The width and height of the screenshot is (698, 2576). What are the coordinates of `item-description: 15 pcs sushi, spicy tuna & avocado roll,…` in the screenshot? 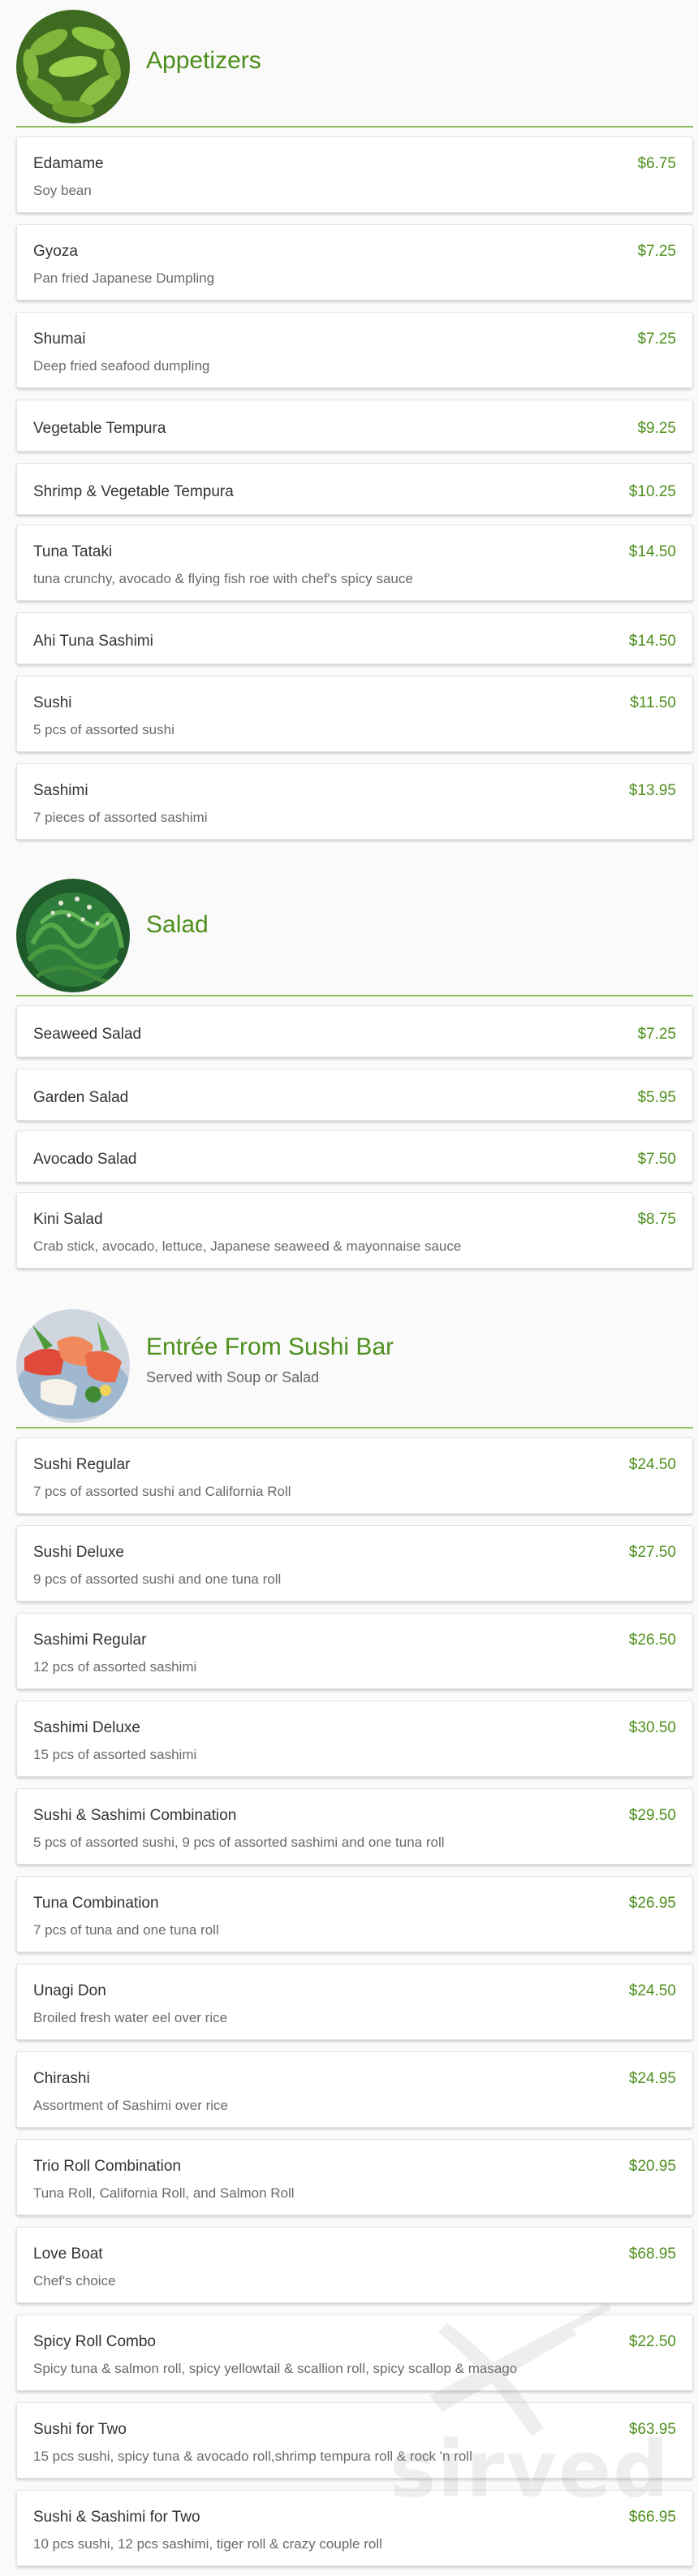 It's located at (252, 2456).